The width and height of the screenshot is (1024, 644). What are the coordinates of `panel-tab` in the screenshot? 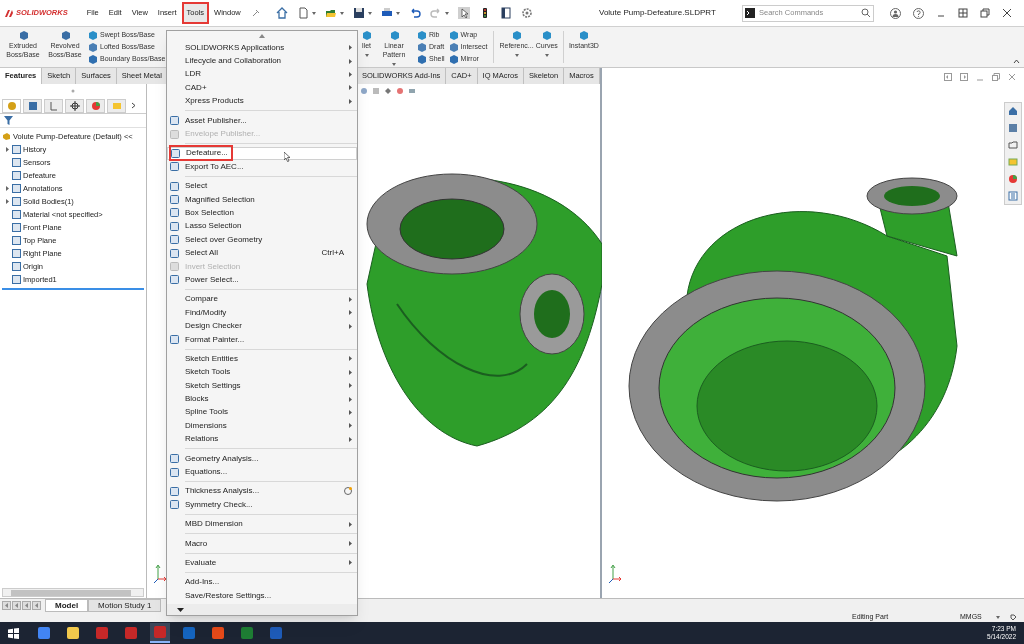 It's located at (74, 105).